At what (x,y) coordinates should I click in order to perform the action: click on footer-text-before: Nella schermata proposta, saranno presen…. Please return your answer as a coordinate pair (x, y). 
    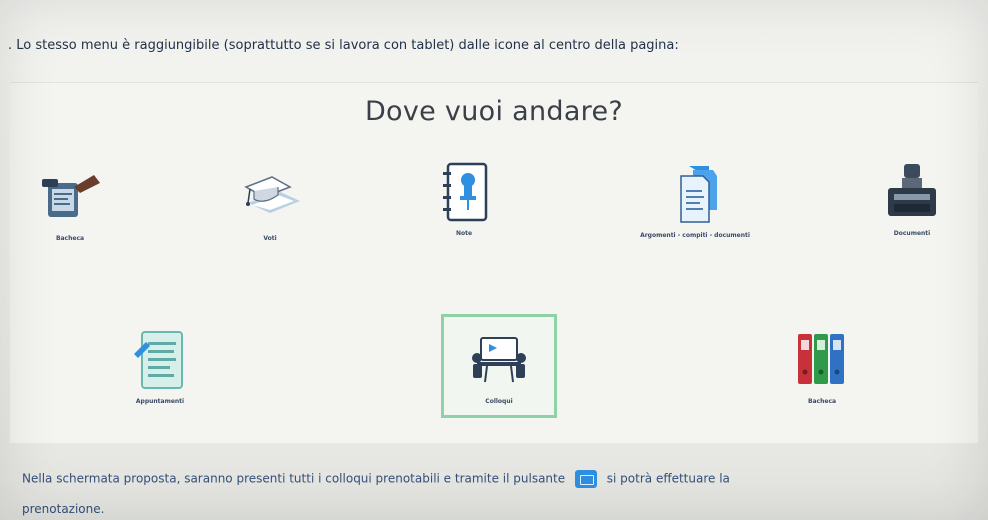
    Looking at the image, I should click on (294, 478).